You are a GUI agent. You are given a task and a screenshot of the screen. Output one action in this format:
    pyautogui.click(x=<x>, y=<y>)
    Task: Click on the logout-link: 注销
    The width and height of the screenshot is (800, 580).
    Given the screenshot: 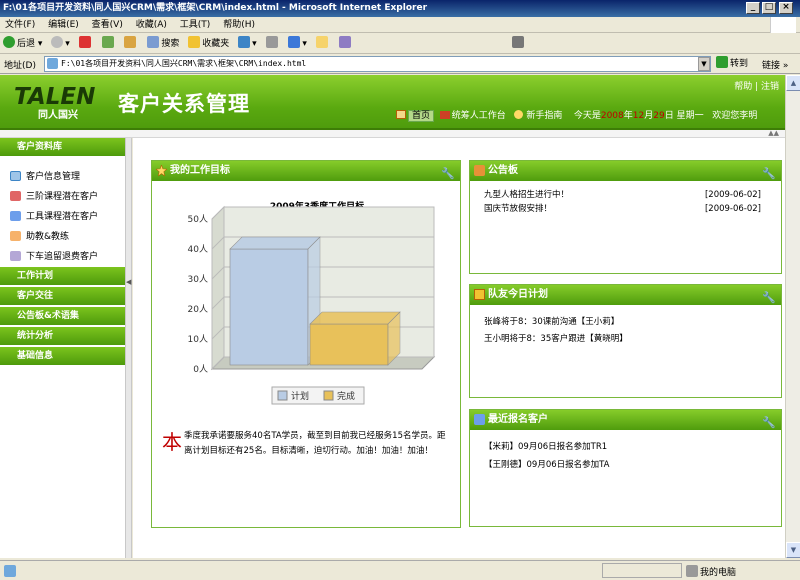 What is the action you would take?
    pyautogui.click(x=770, y=87)
    